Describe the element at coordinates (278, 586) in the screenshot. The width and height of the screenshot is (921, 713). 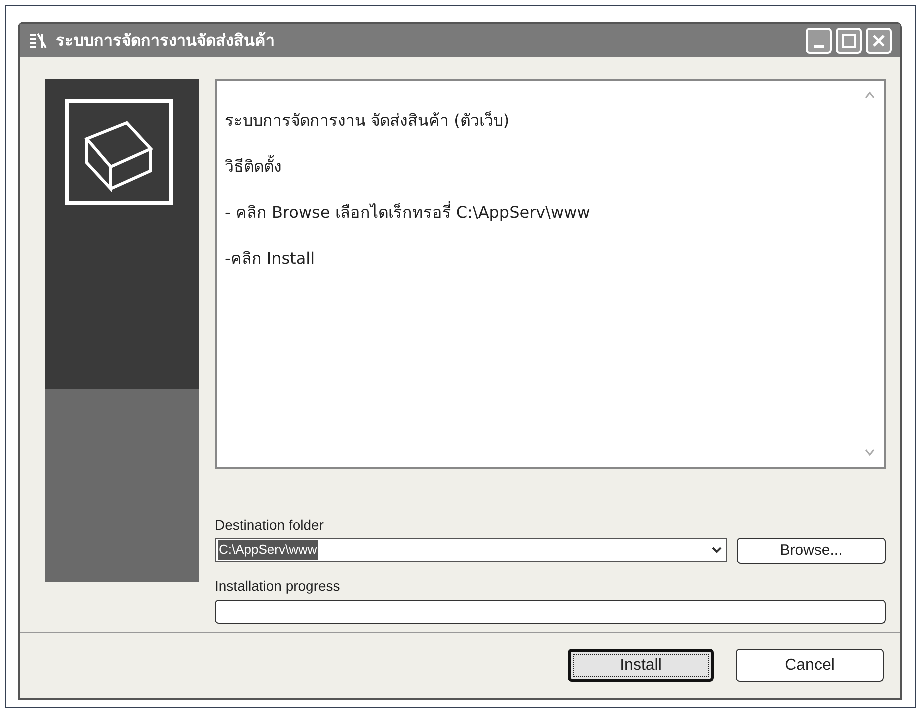
I see `field-label: Installation progress` at that location.